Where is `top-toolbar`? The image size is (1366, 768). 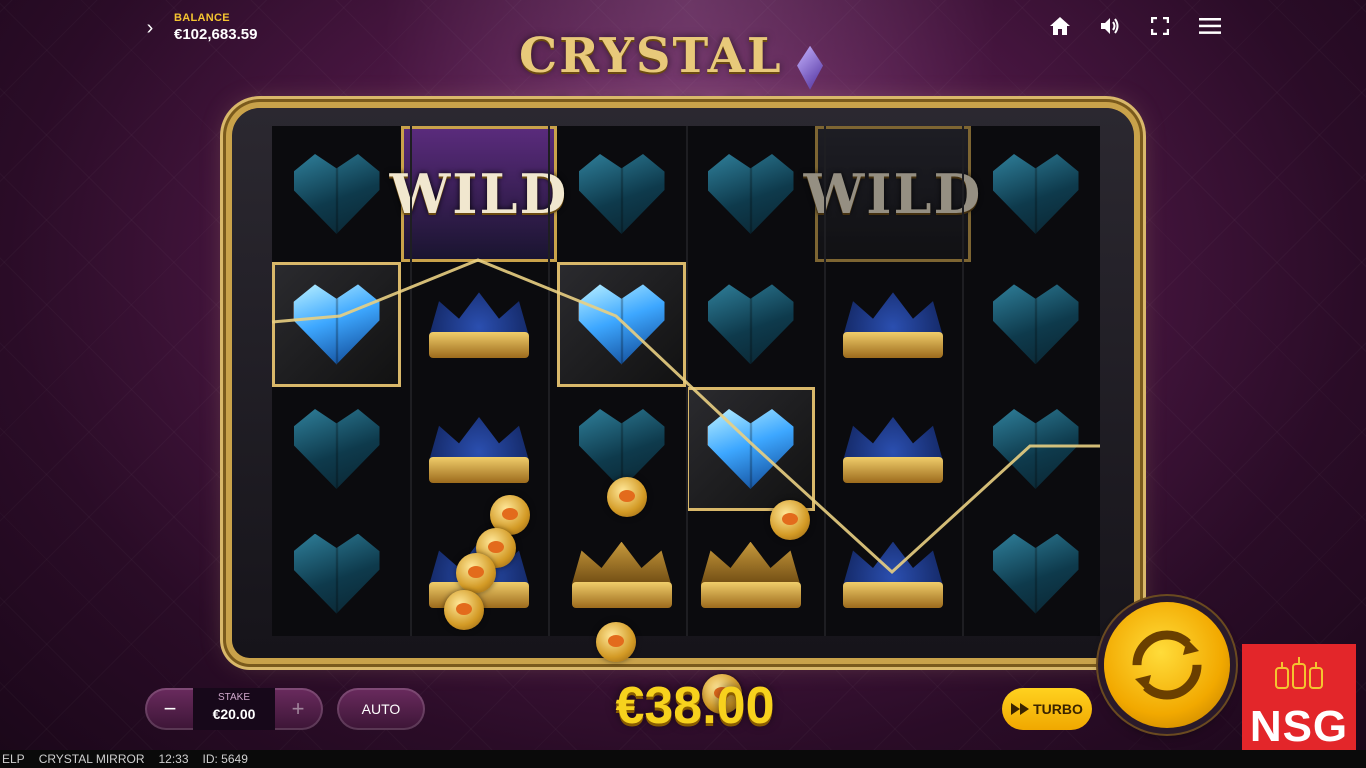 top-toolbar is located at coordinates (1135, 26).